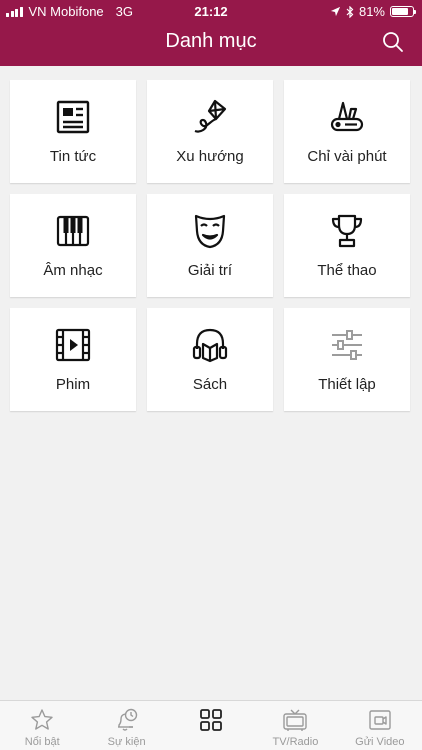 The image size is (422, 750). Describe the element at coordinates (210, 270) in the screenshot. I see `category-label: Giải trí` at that location.